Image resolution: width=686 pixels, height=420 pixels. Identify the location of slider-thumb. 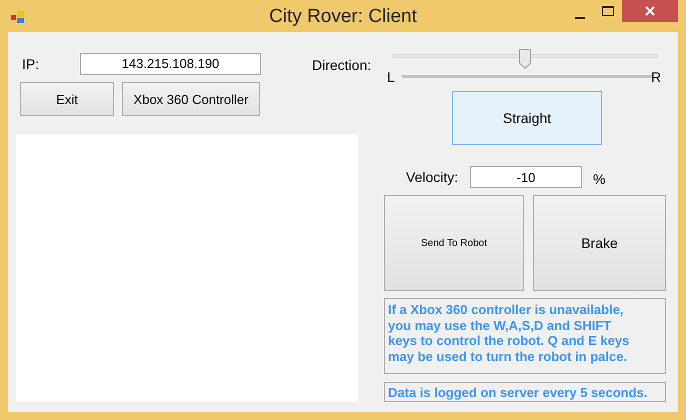
(525, 59).